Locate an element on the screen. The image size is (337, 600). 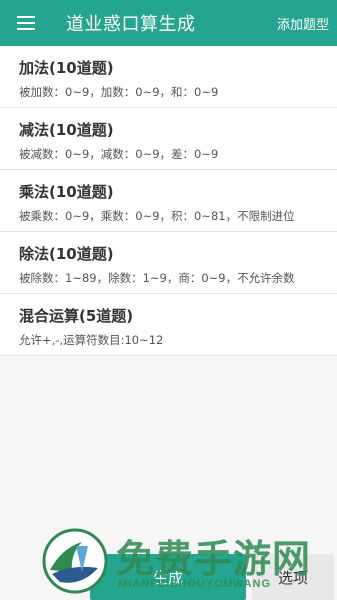
item-description: 允许+,-,运算符数目:10~12 is located at coordinates (91, 340).